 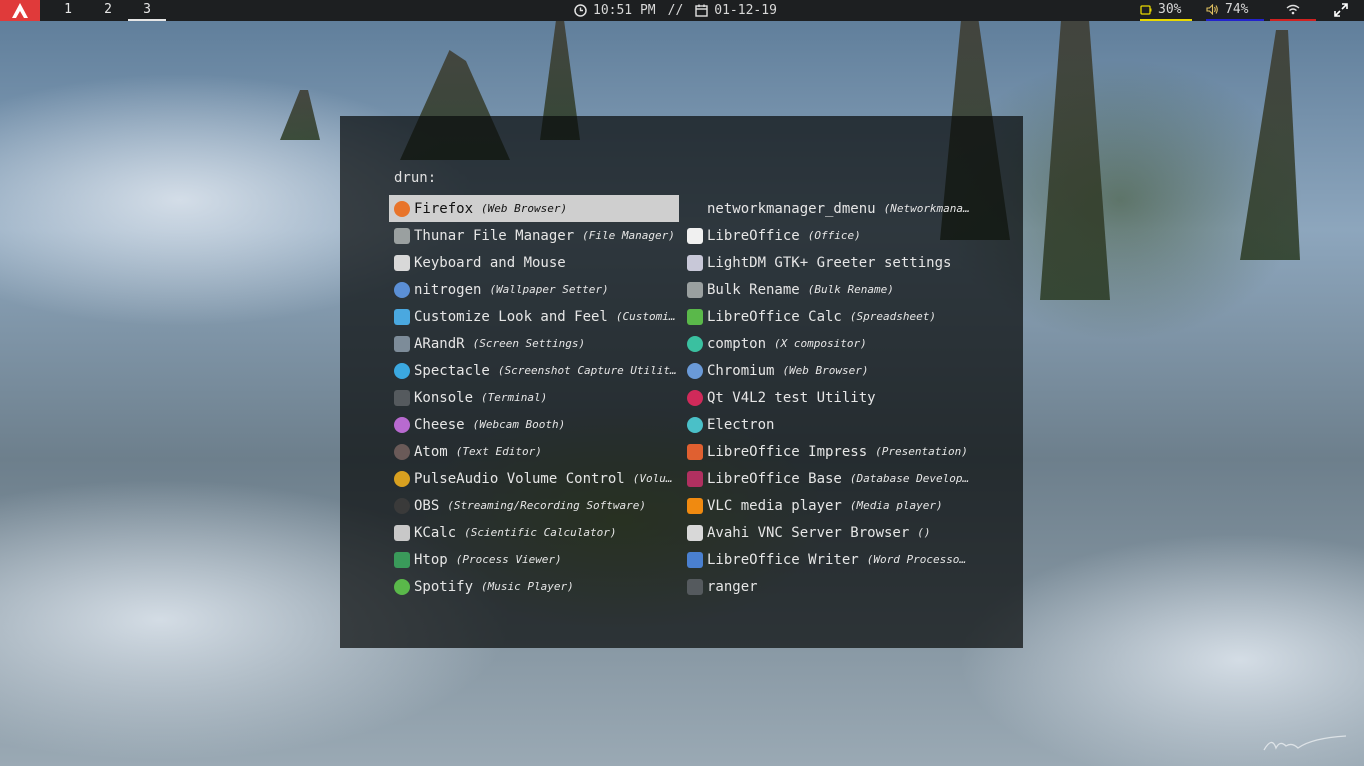 I want to click on launcher-item: Konsole (Terminal), so click(x=534, y=397).